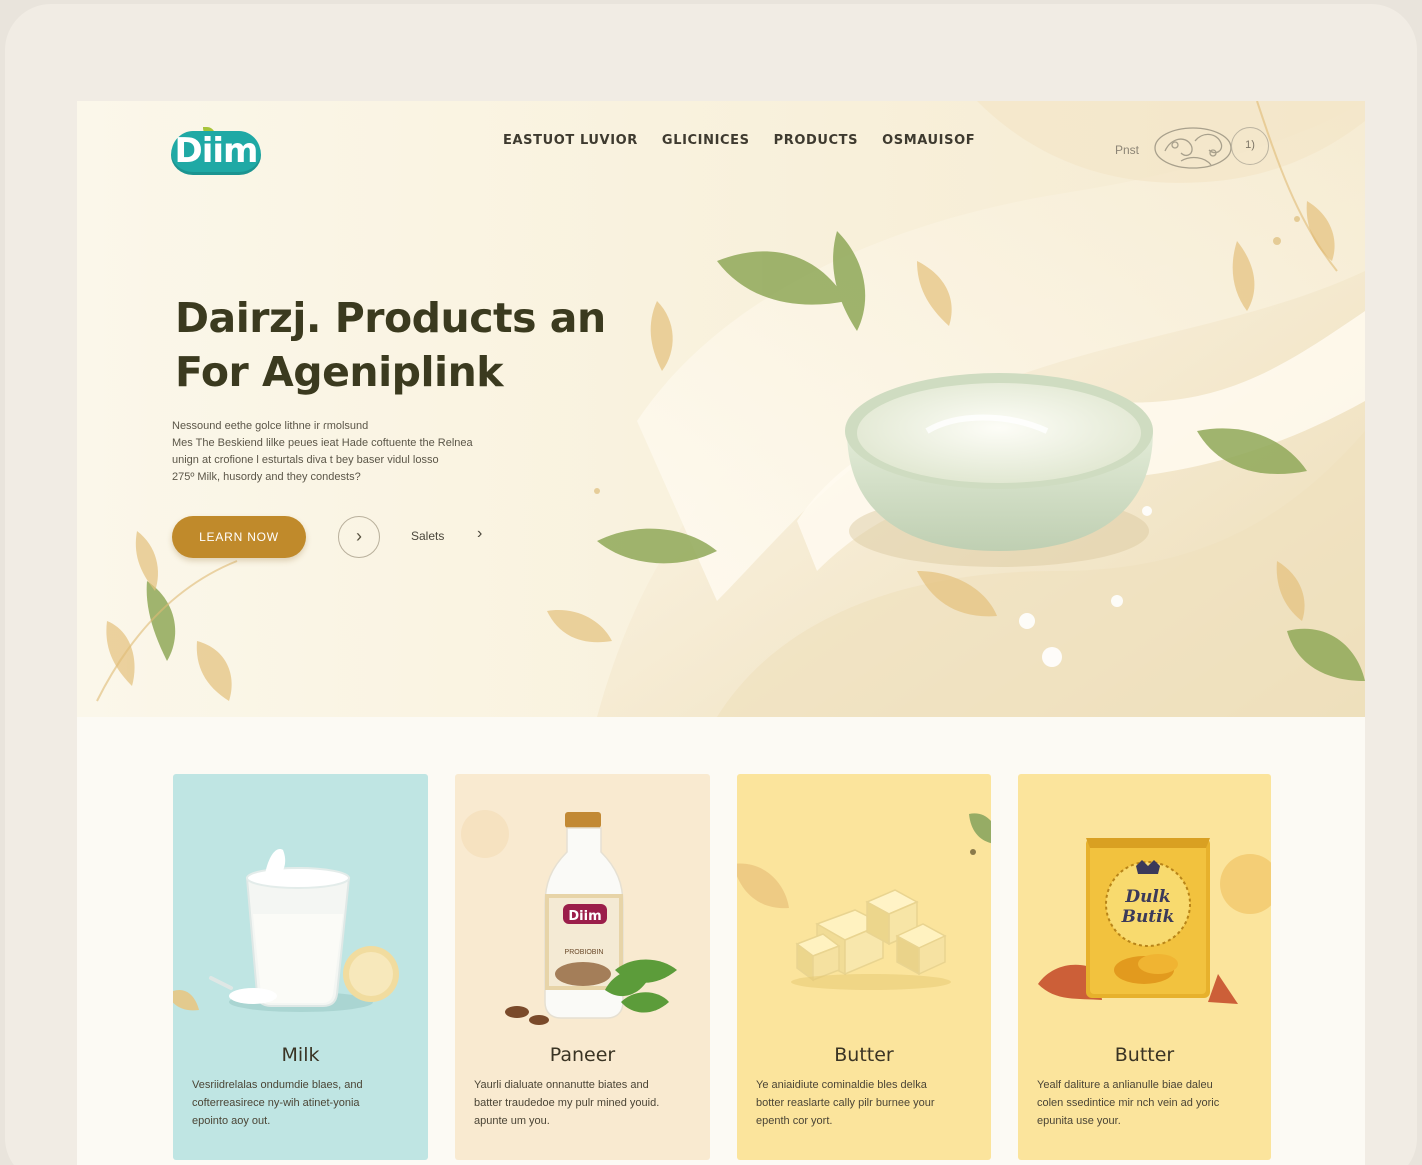 This screenshot has height=1165, width=1422. What do you see at coordinates (561, 1085) in the screenshot?
I see `desc-line: Yaurli dialuate onnanutte biates and` at bounding box center [561, 1085].